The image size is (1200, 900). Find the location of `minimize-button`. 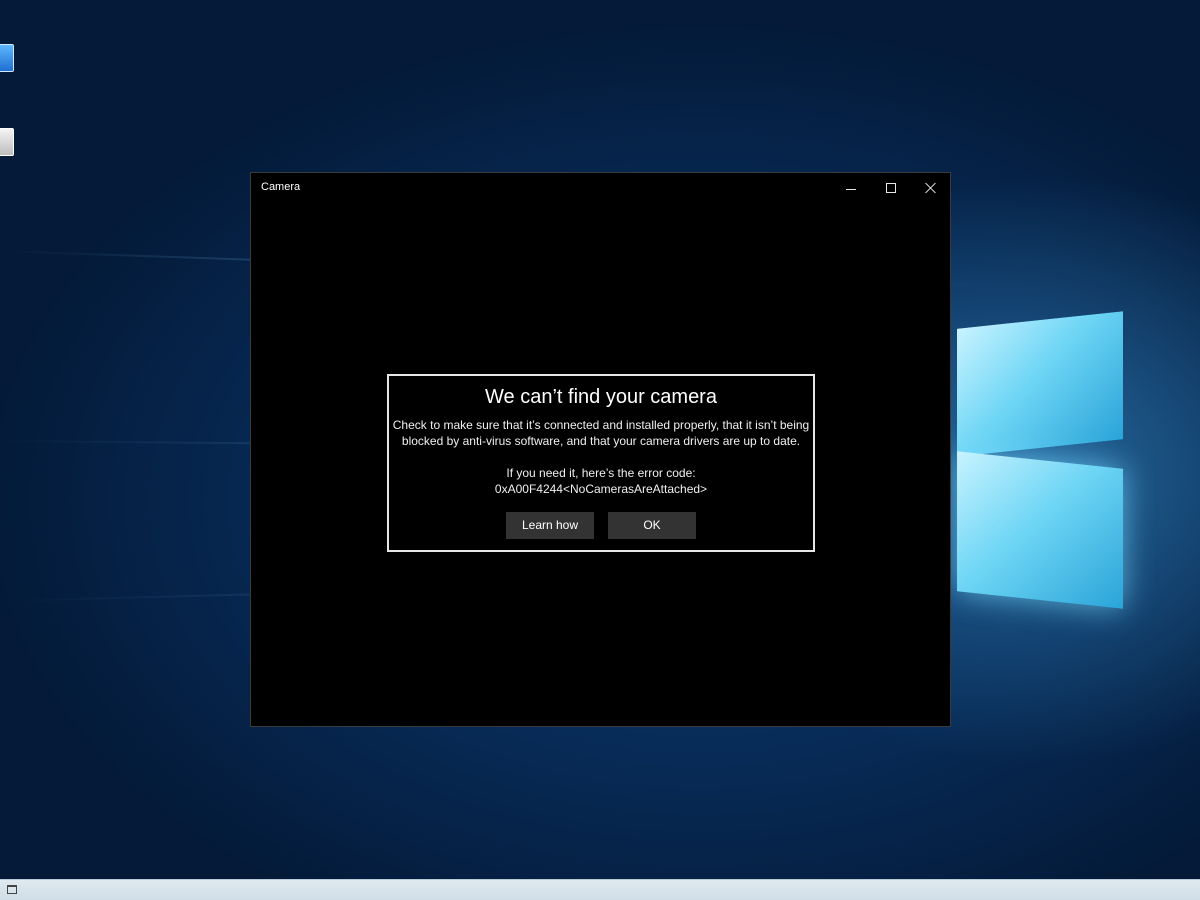

minimize-button is located at coordinates (851, 188).